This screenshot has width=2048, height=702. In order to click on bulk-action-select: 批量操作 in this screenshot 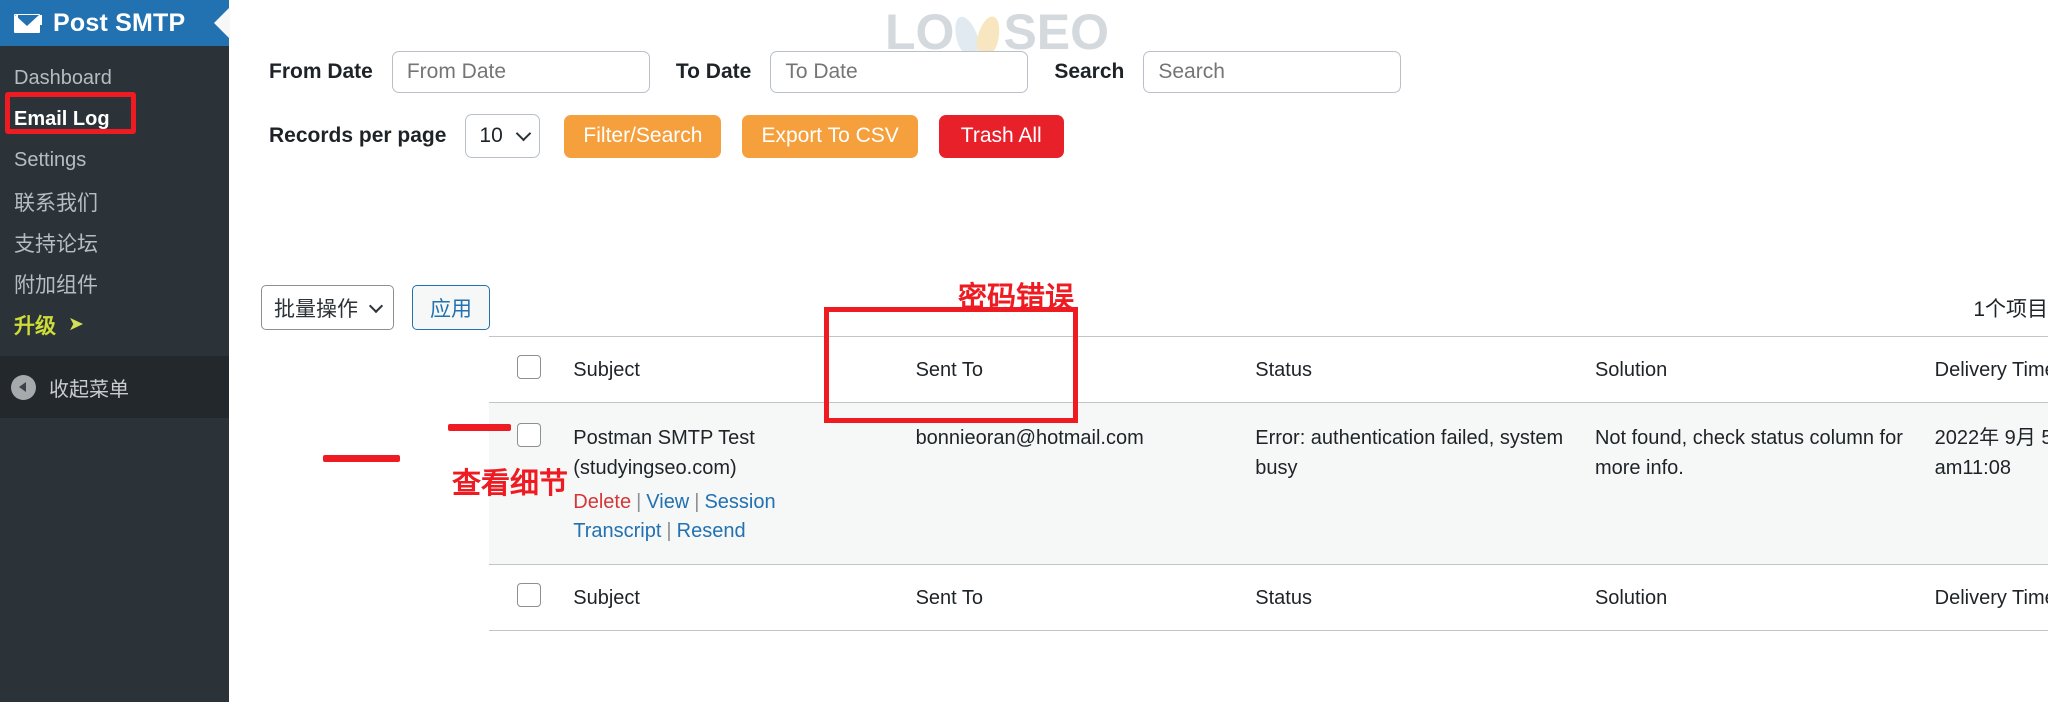, I will do `click(327, 307)`.